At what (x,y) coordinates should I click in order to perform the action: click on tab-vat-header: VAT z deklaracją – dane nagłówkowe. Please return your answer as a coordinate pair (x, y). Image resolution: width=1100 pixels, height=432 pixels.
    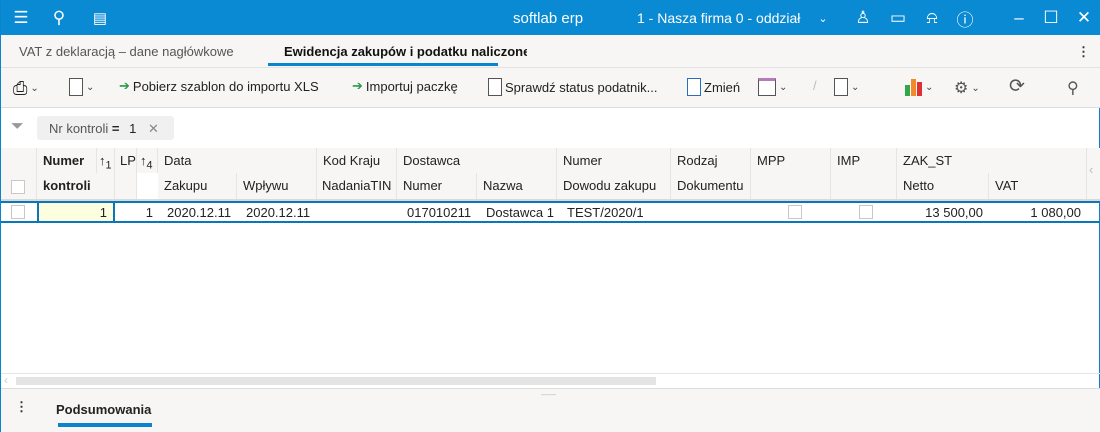
    Looking at the image, I should click on (134, 51).